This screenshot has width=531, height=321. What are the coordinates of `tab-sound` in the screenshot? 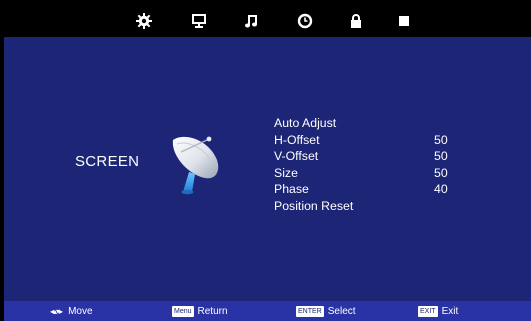 It's located at (252, 21).